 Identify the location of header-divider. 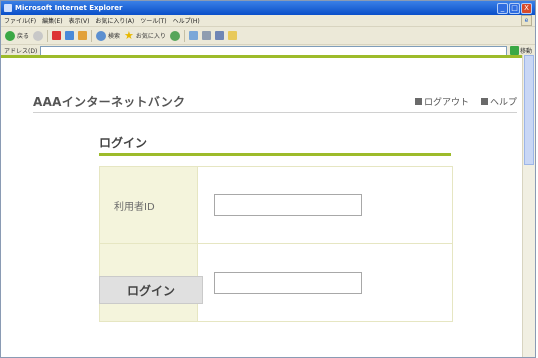
(275, 112).